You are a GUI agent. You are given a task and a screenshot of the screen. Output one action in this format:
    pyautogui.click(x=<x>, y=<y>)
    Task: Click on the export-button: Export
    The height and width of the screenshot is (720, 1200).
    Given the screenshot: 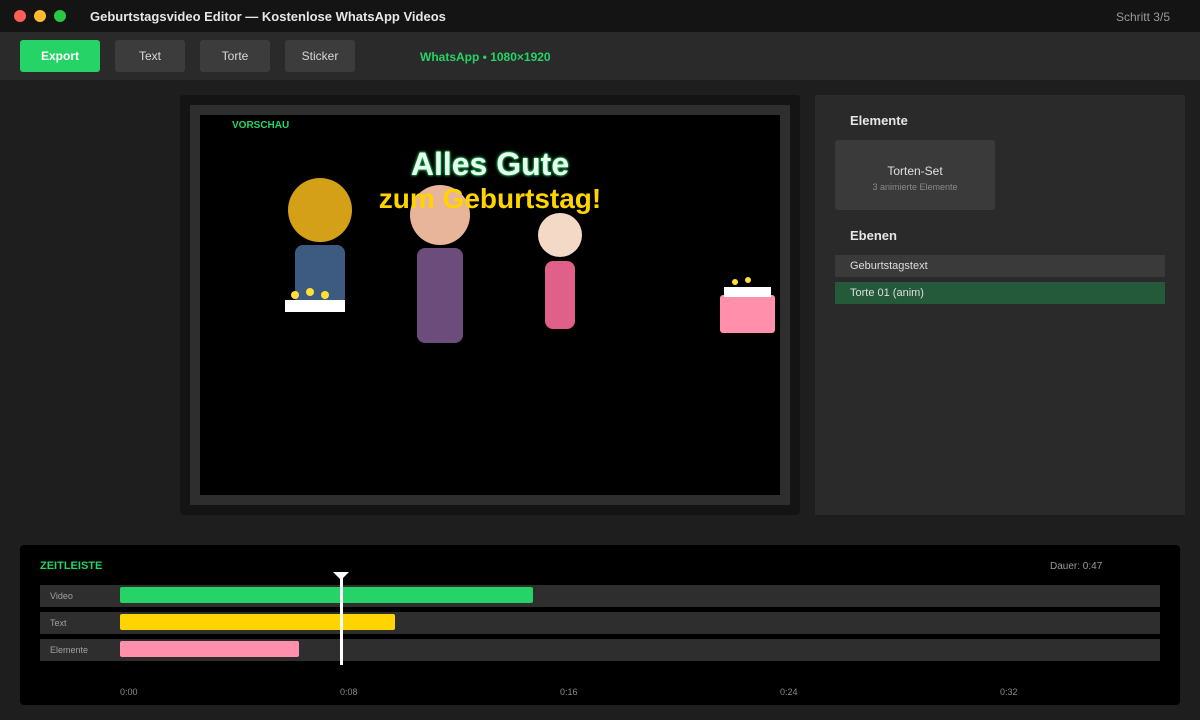 What is the action you would take?
    pyautogui.click(x=60, y=56)
    